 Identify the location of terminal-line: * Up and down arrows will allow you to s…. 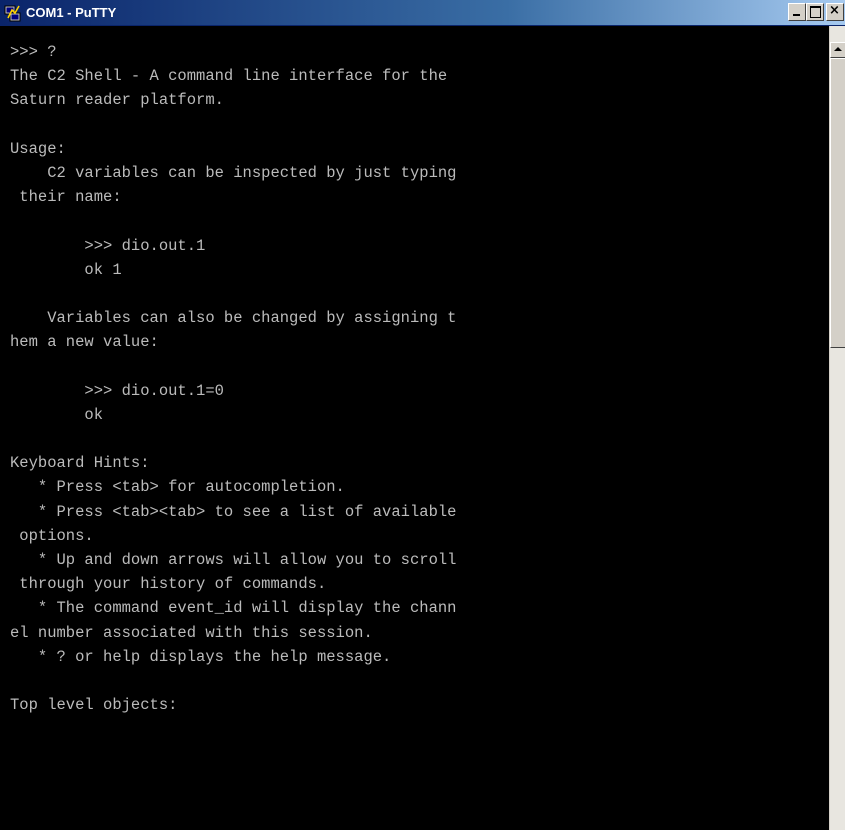
(233, 559).